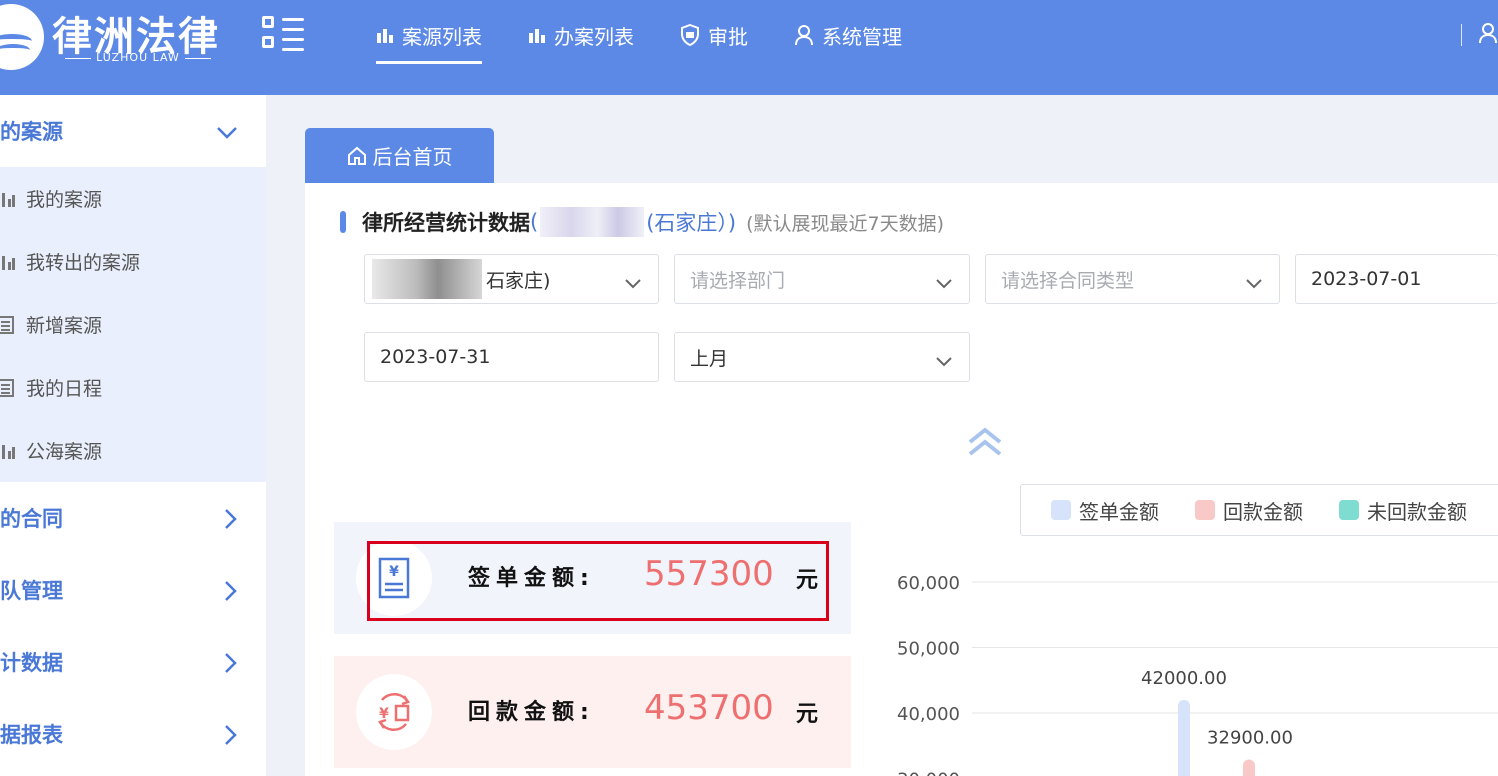  I want to click on collapse-filters-button, so click(985, 442).